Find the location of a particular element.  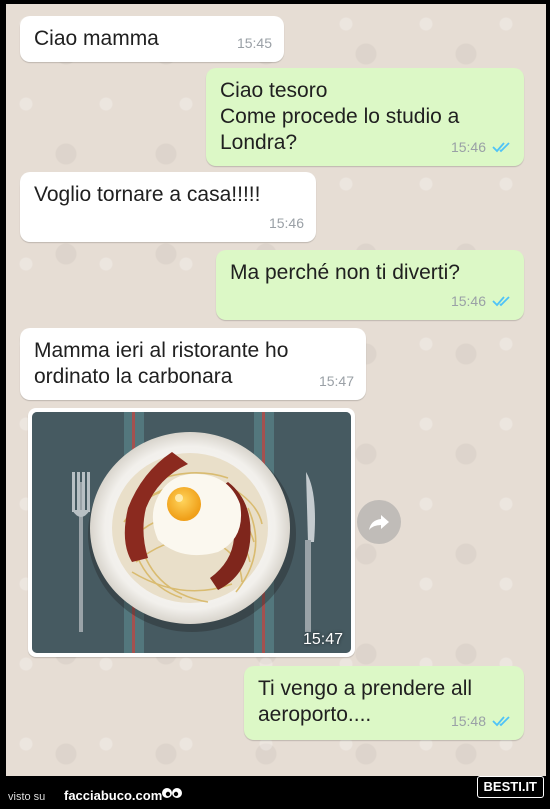

message-meta: 15:48 is located at coordinates (481, 721).